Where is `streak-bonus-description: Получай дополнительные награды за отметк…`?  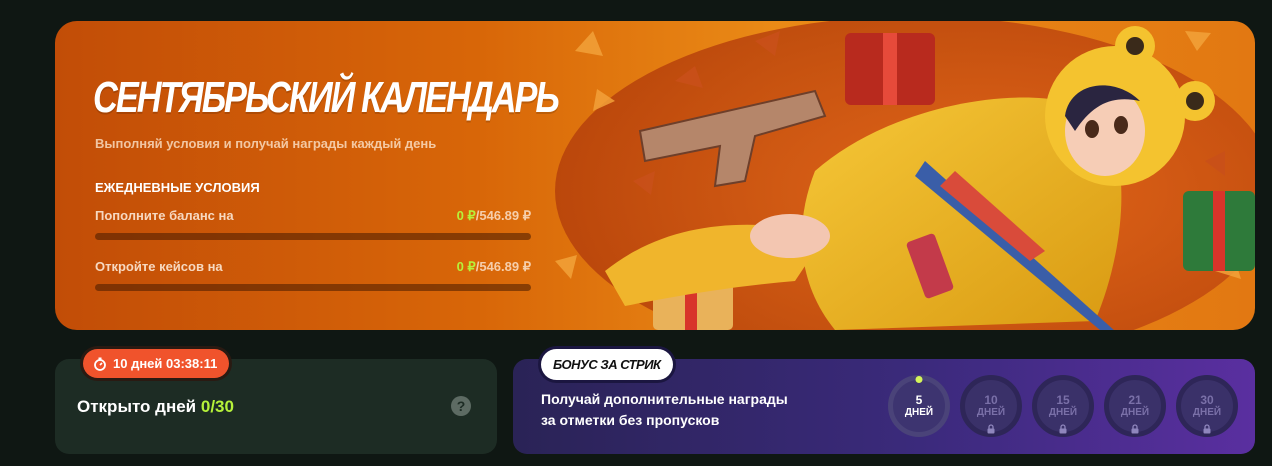
streak-bonus-description: Получай дополнительные награды за отметк… is located at coordinates (664, 410).